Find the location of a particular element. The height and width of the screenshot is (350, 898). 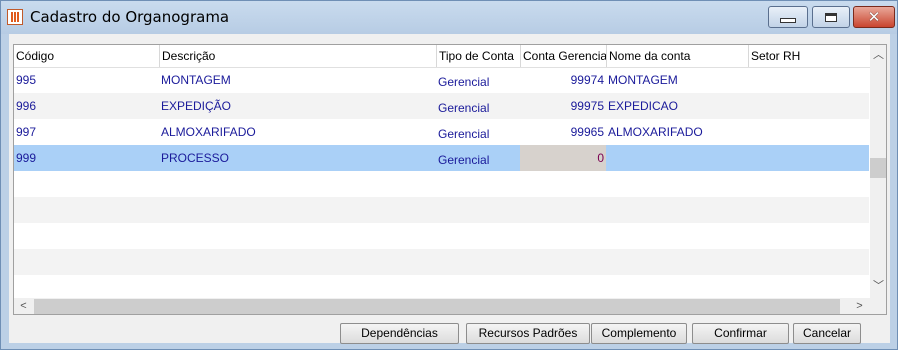

cell-codigo: 999 is located at coordinates (86, 158).